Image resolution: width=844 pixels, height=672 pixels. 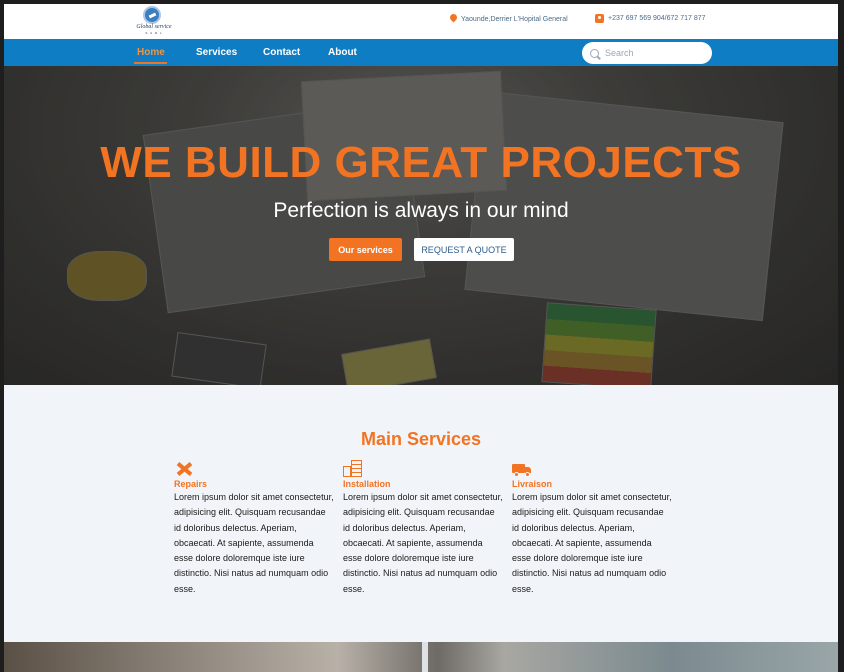 What do you see at coordinates (216, 52) in the screenshot?
I see `nav-services: Services` at bounding box center [216, 52].